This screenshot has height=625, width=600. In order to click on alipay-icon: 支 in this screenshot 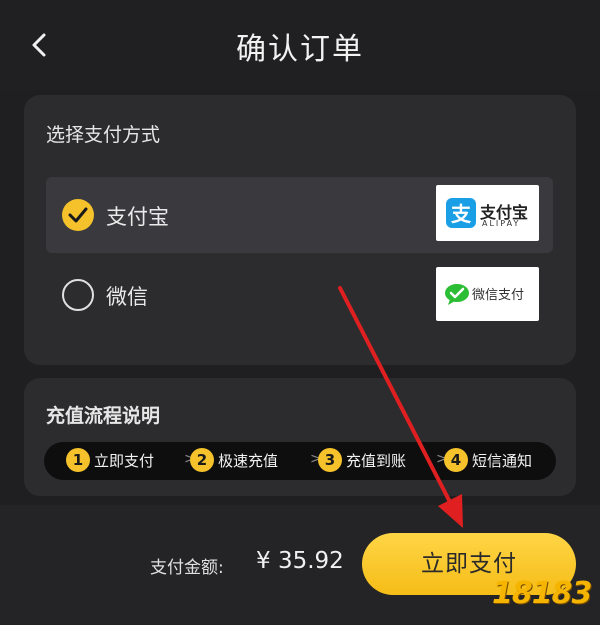, I will do `click(461, 213)`.